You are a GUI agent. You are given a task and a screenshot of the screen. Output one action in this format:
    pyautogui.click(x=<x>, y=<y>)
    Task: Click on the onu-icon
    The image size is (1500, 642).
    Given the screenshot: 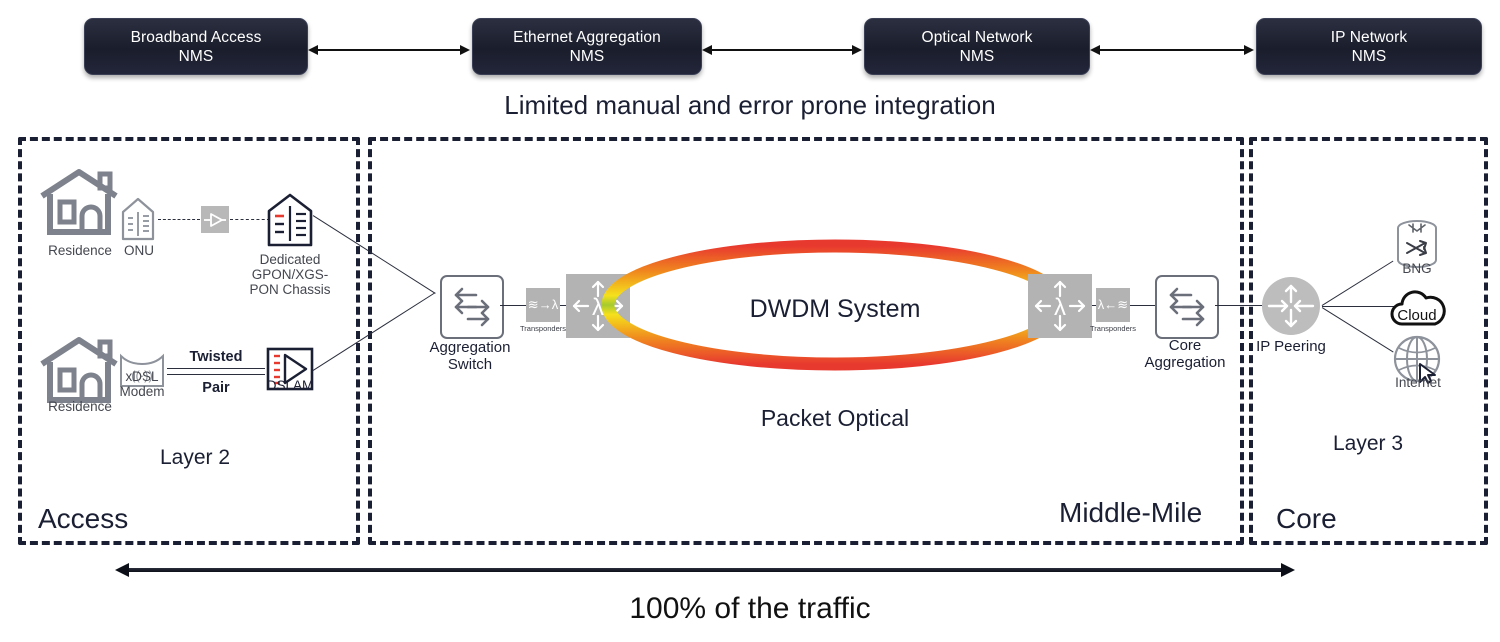 What is the action you would take?
    pyautogui.click(x=138, y=219)
    